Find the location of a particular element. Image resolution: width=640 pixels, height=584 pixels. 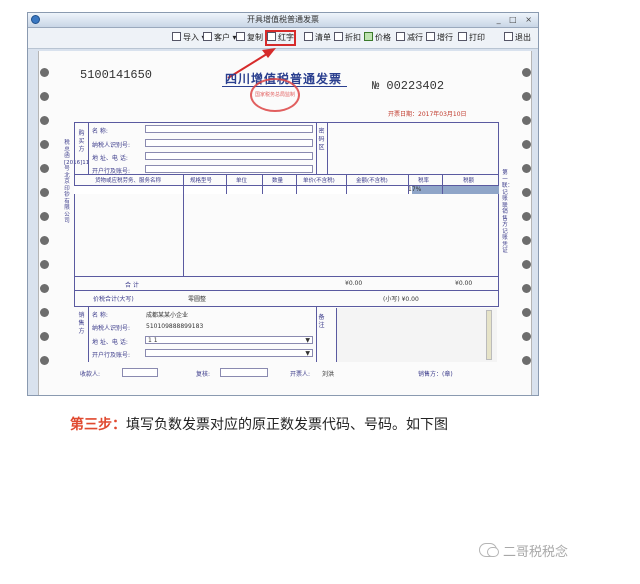

seller-address-label: 地 址、电 话: is located at coordinates (110, 342).